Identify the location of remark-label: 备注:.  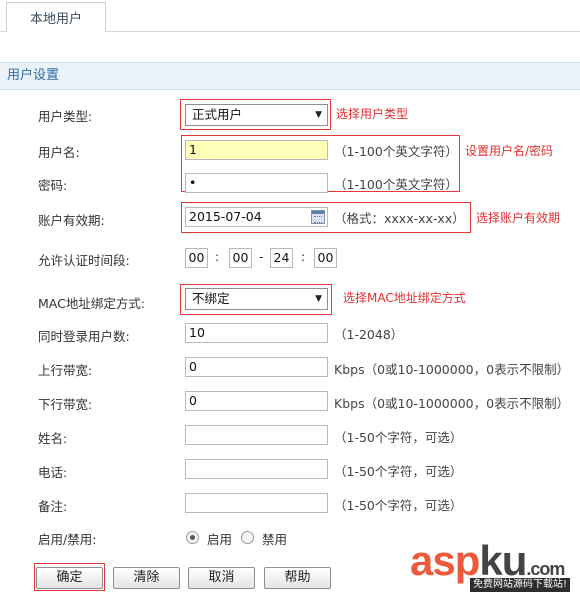
(53, 506).